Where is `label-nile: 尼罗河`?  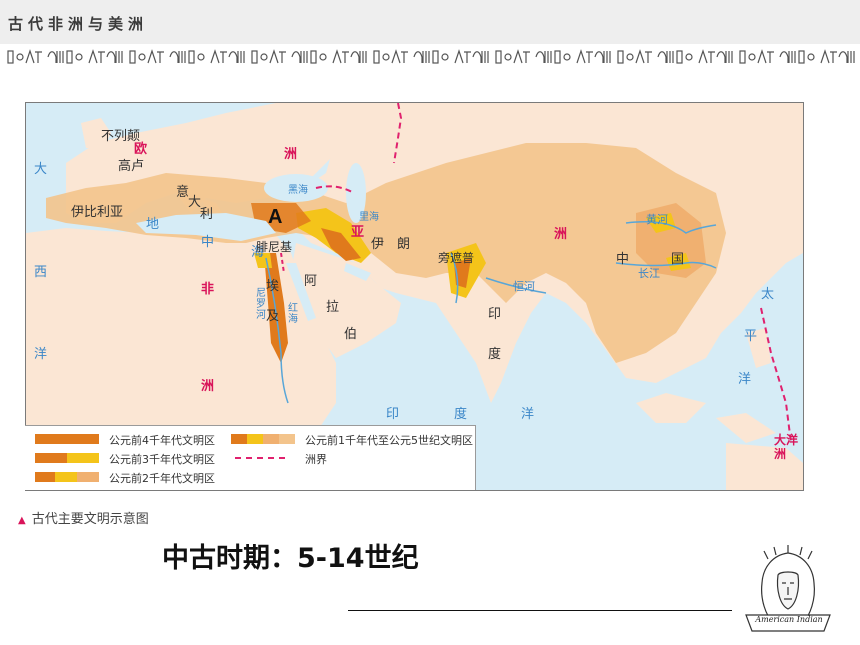
label-nile: 尼罗河 is located at coordinates (261, 304).